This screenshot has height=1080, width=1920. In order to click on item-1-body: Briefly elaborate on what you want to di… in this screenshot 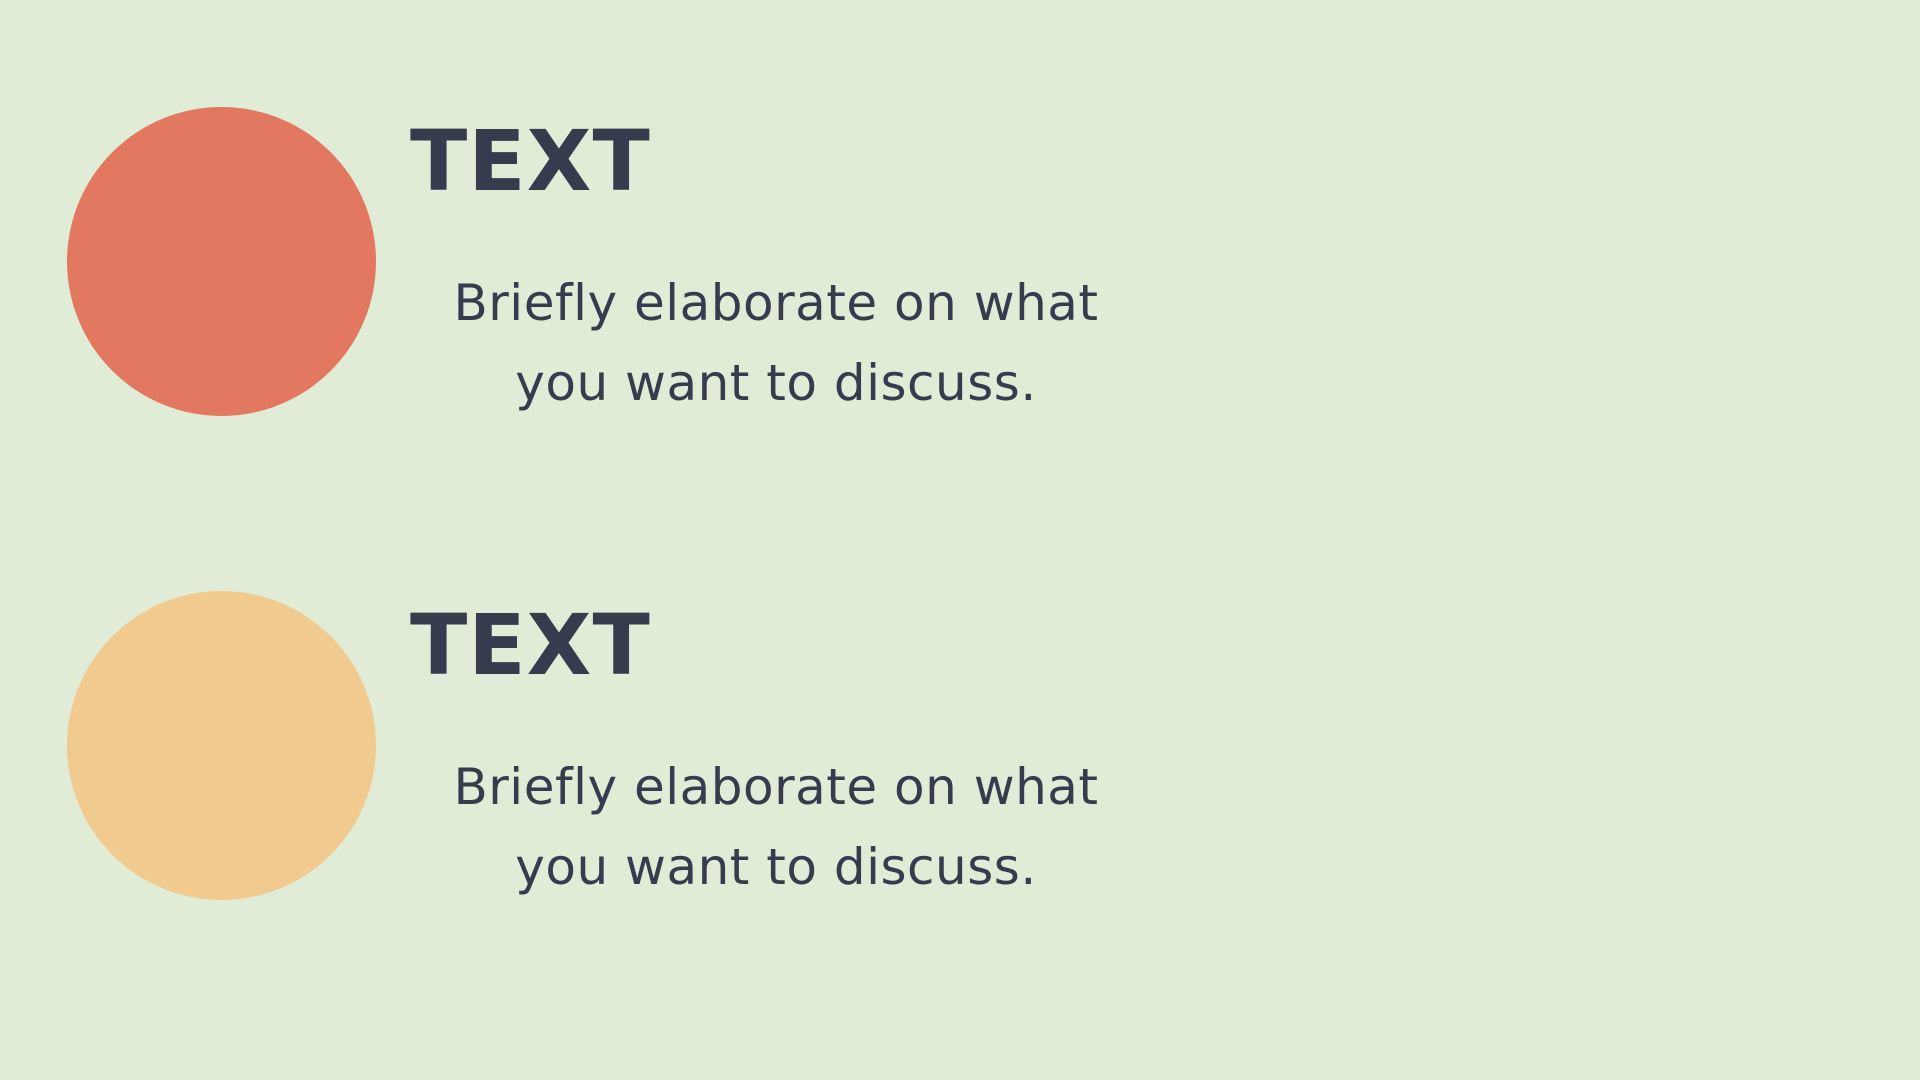, I will do `click(776, 343)`.